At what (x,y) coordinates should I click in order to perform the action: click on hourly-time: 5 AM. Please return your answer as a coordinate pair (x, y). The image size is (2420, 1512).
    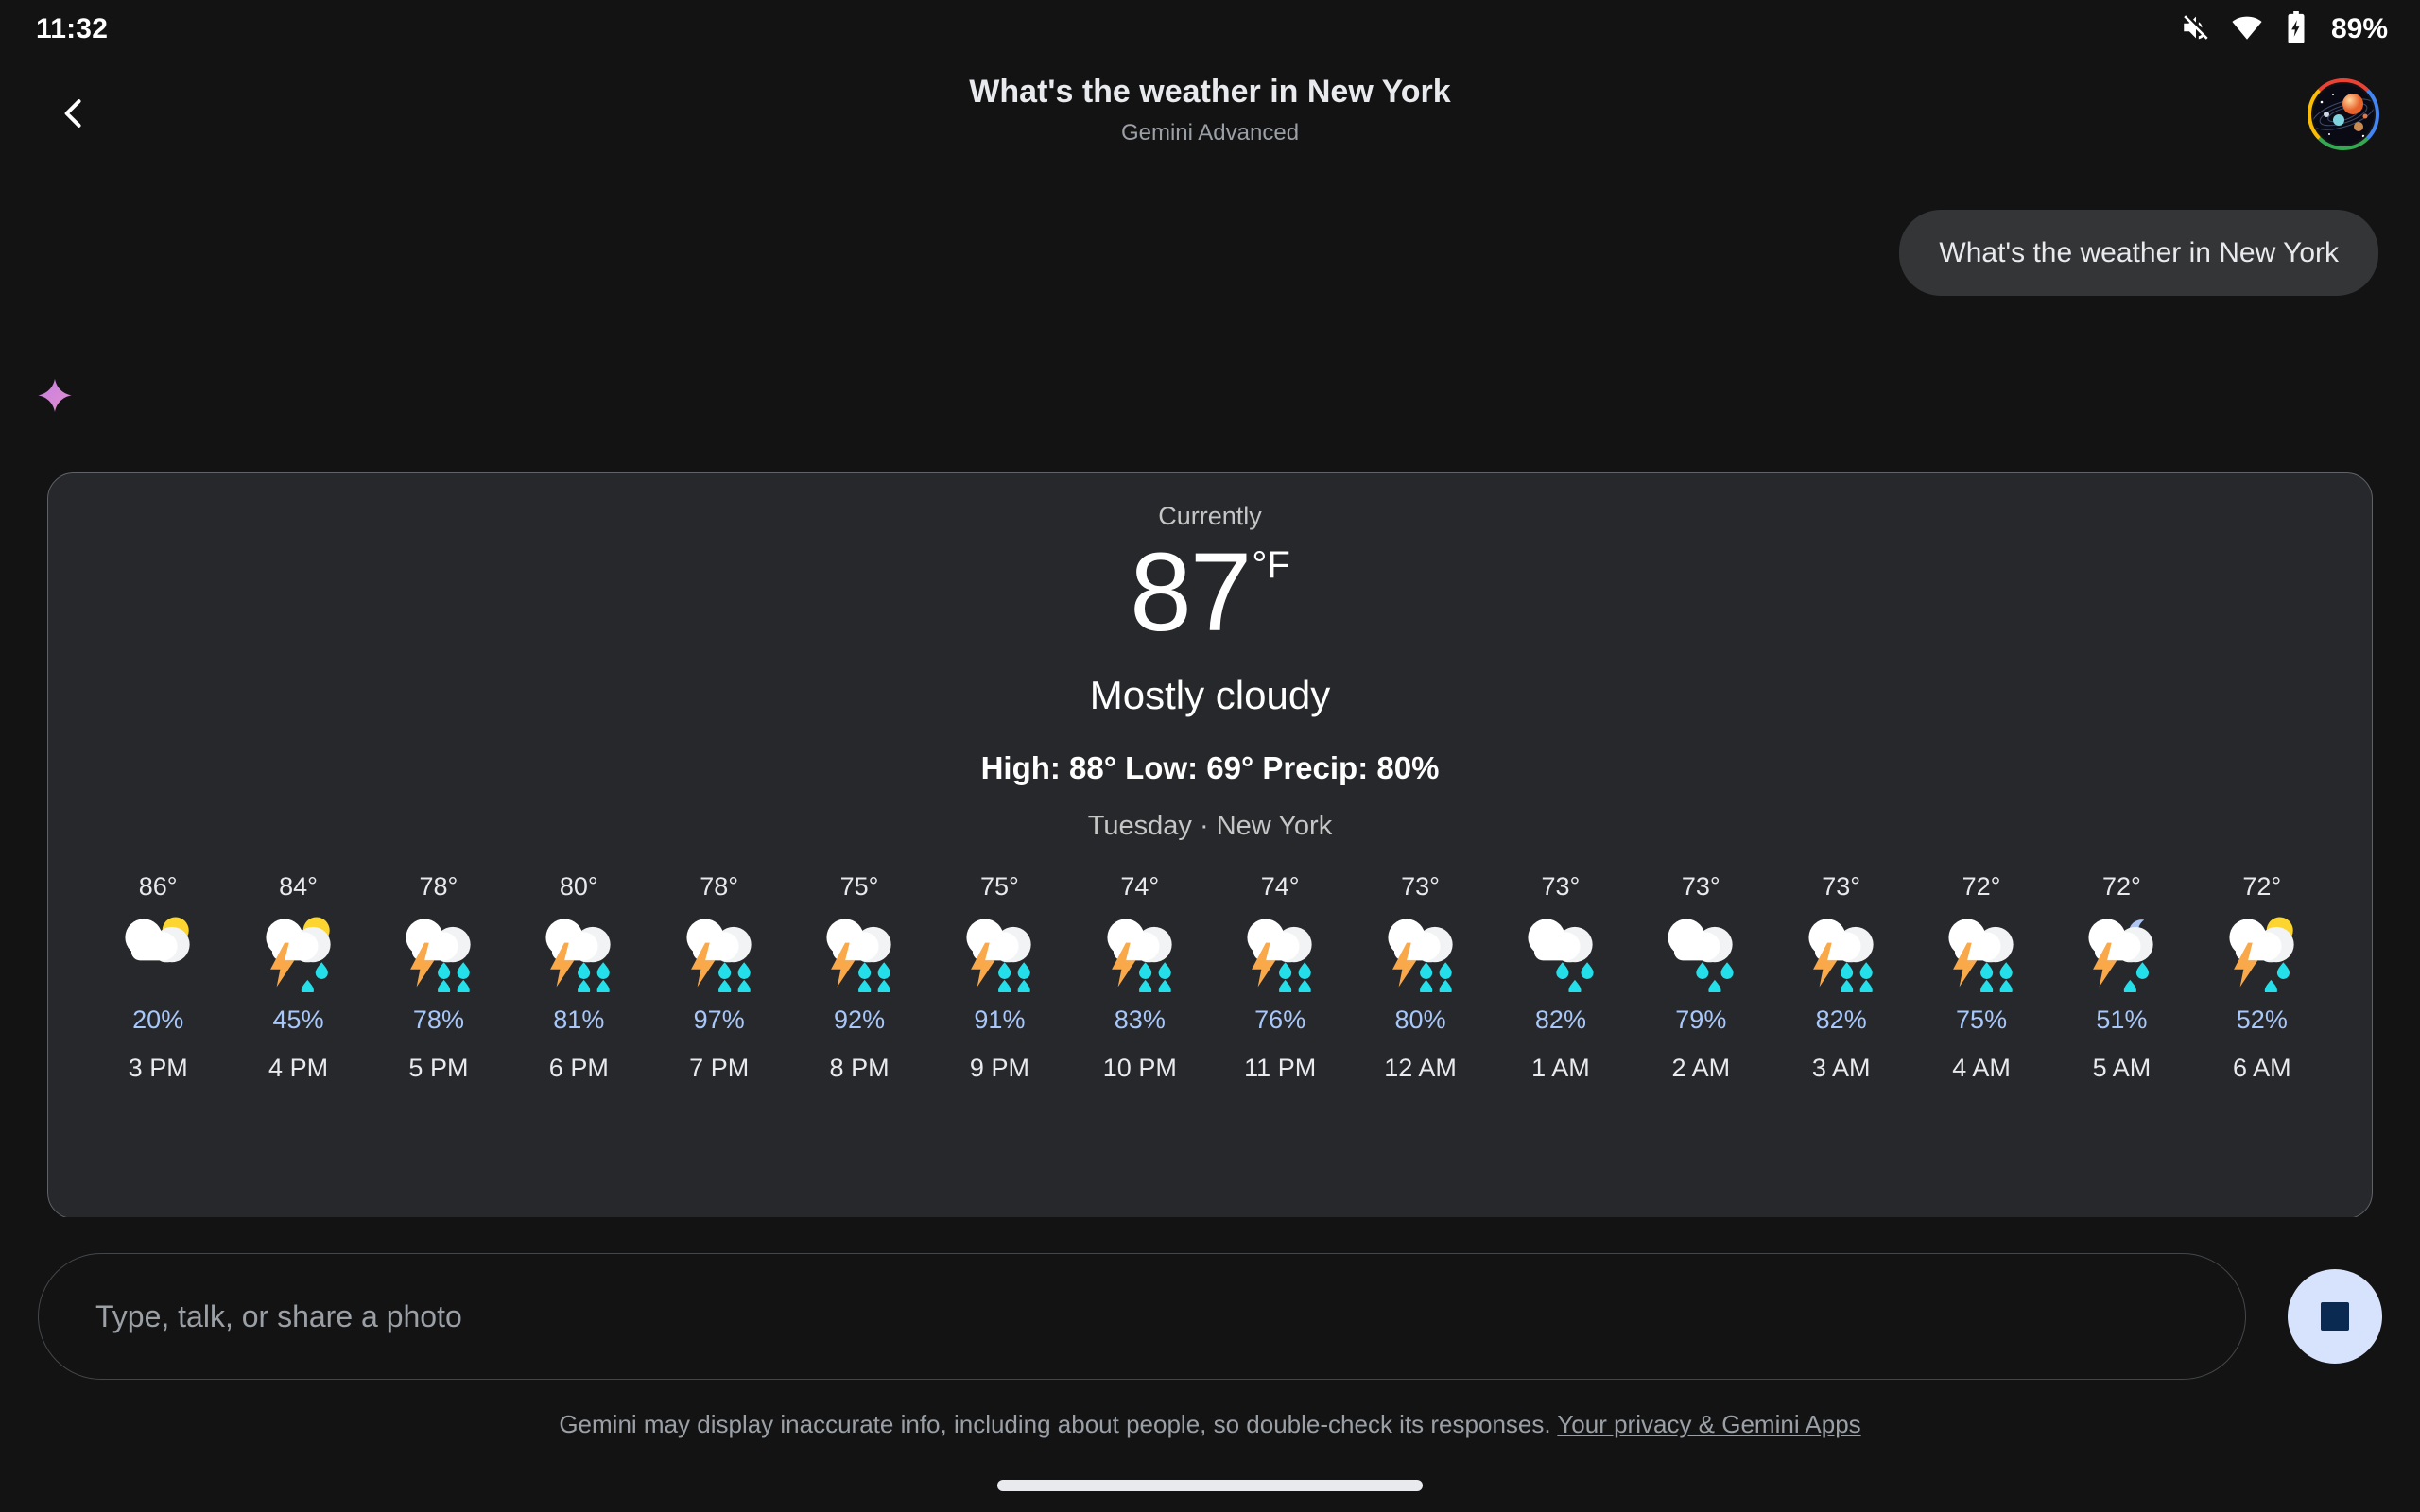
    Looking at the image, I should click on (2122, 1068).